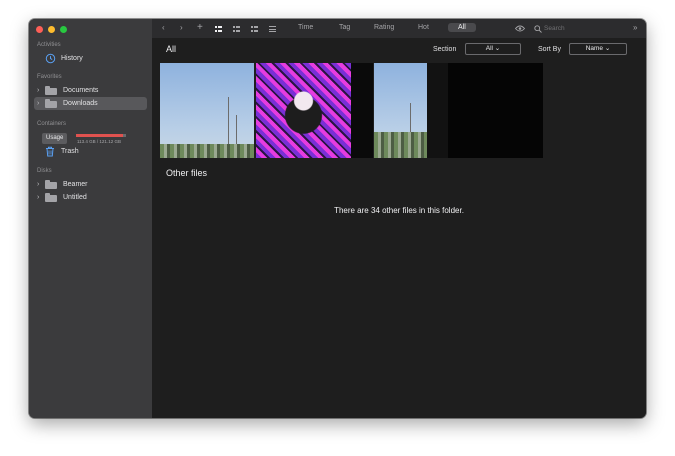 The width and height of the screenshot is (675, 456). What do you see at coordinates (49, 77) in the screenshot?
I see `favorites-heading: Favorites` at bounding box center [49, 77].